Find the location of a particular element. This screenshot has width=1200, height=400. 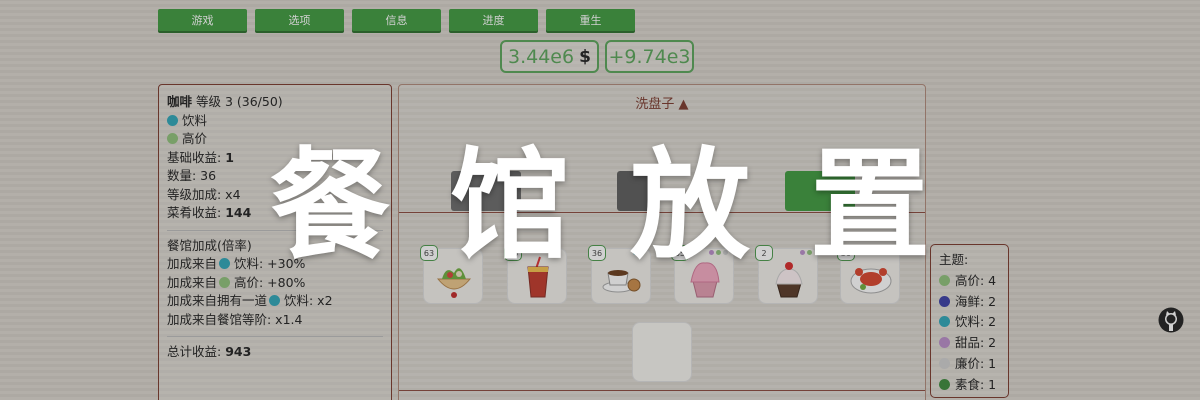

empty-dish-slot is located at coordinates (662, 352).